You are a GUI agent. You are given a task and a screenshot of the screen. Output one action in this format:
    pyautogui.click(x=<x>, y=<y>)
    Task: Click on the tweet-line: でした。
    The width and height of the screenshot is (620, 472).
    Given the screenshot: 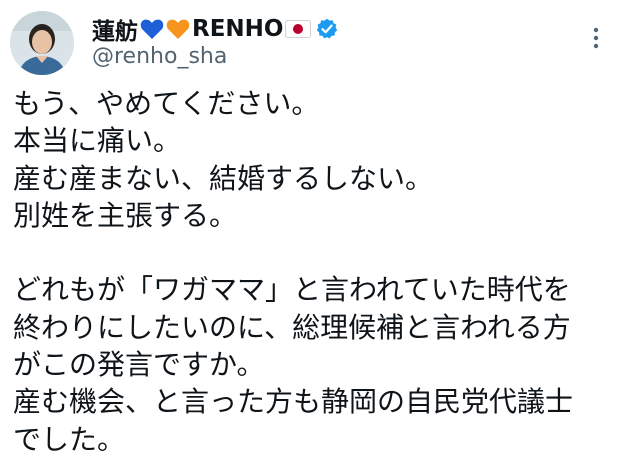 What is the action you would take?
    pyautogui.click(x=69, y=439)
    